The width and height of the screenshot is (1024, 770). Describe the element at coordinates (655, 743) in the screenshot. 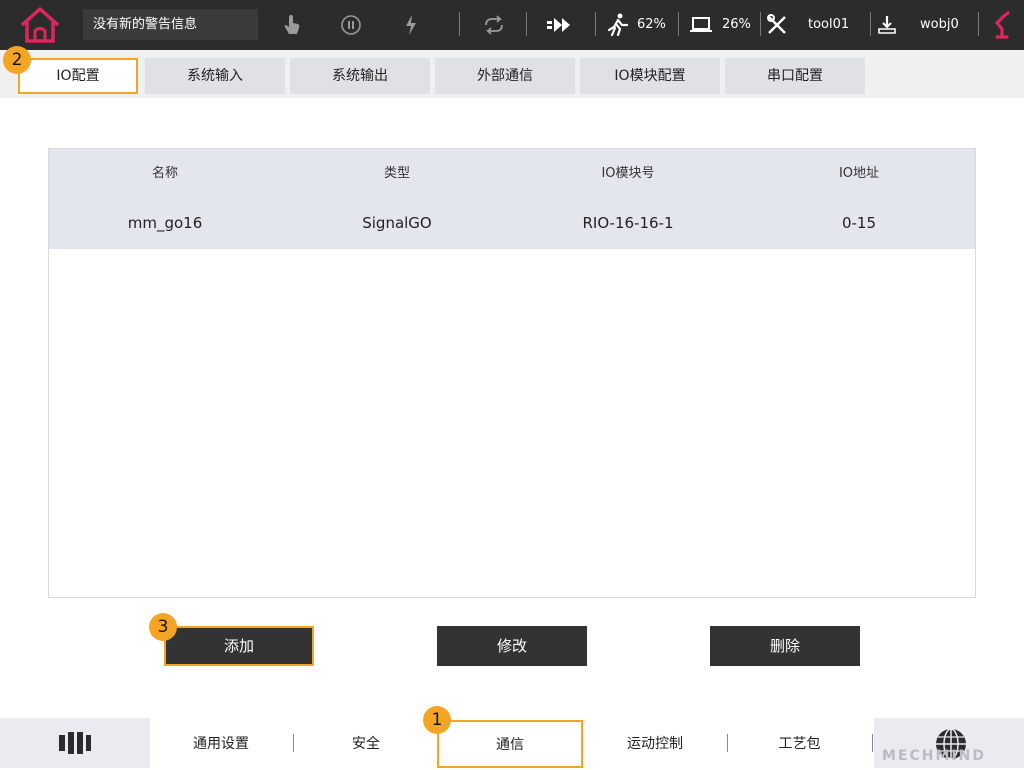

I see `nav-motion-control: 运动控制` at that location.